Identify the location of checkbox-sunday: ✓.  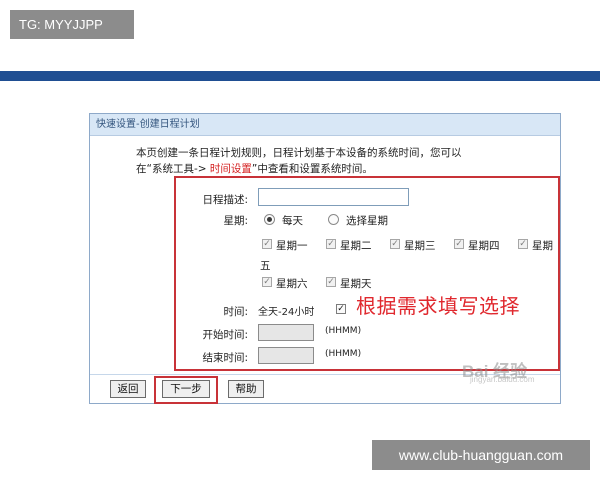
(331, 282).